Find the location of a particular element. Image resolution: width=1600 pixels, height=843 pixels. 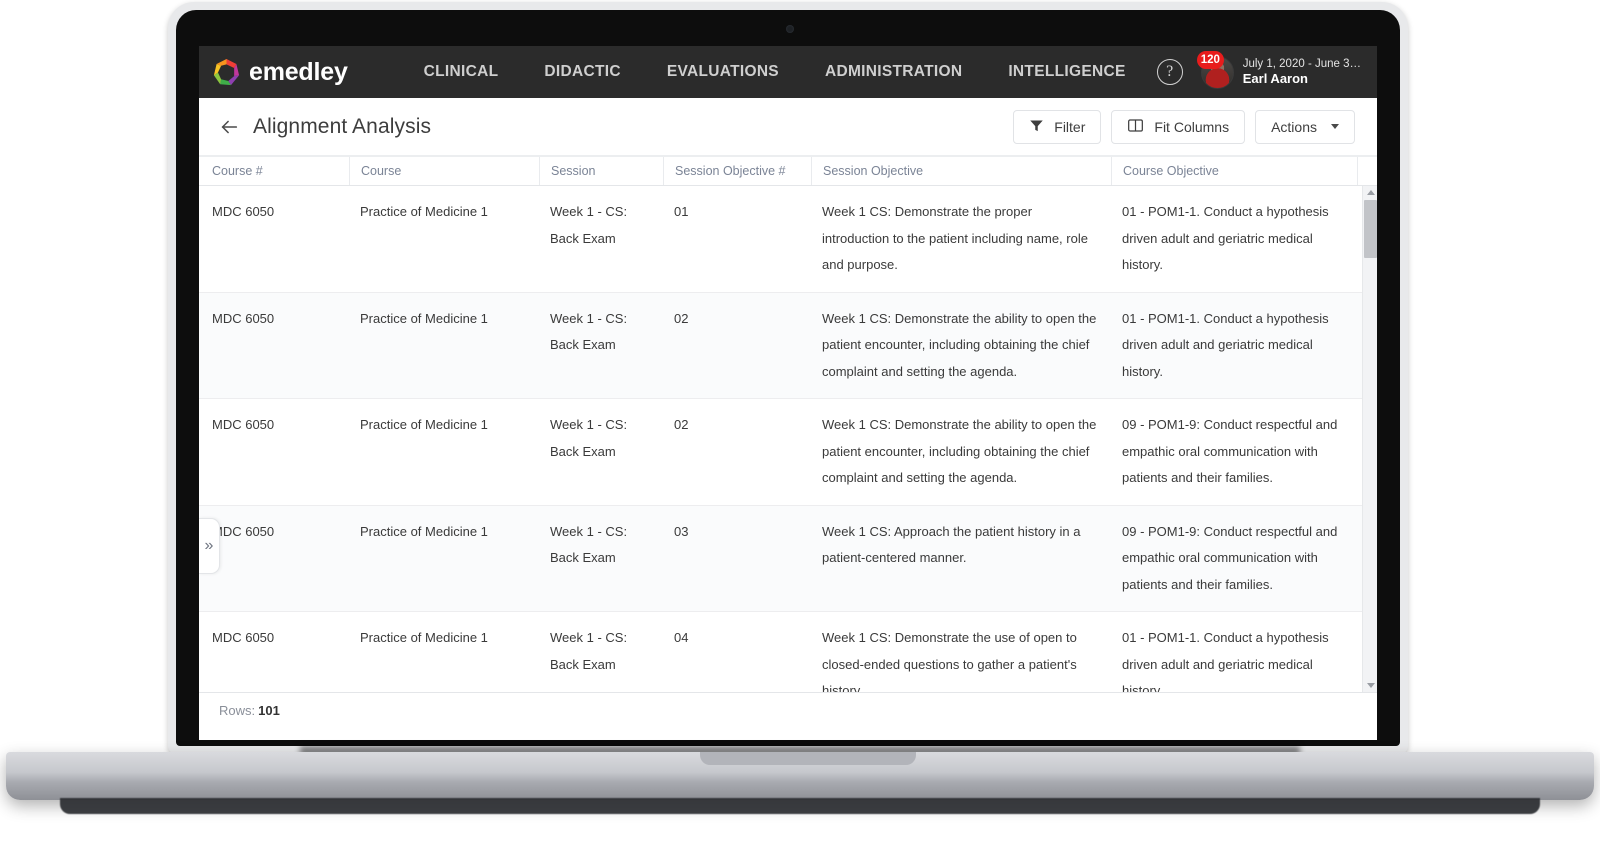

chevron-down-icon is located at coordinates (1335, 126).